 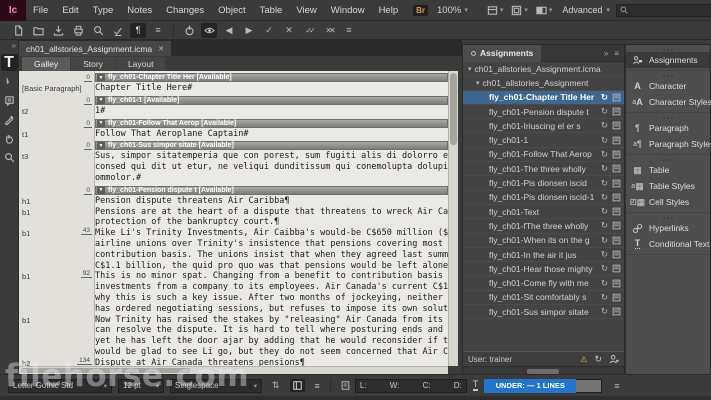 I want to click on document-tab: ch01_allstories_Assignment.icma ✕, so click(x=95, y=48).